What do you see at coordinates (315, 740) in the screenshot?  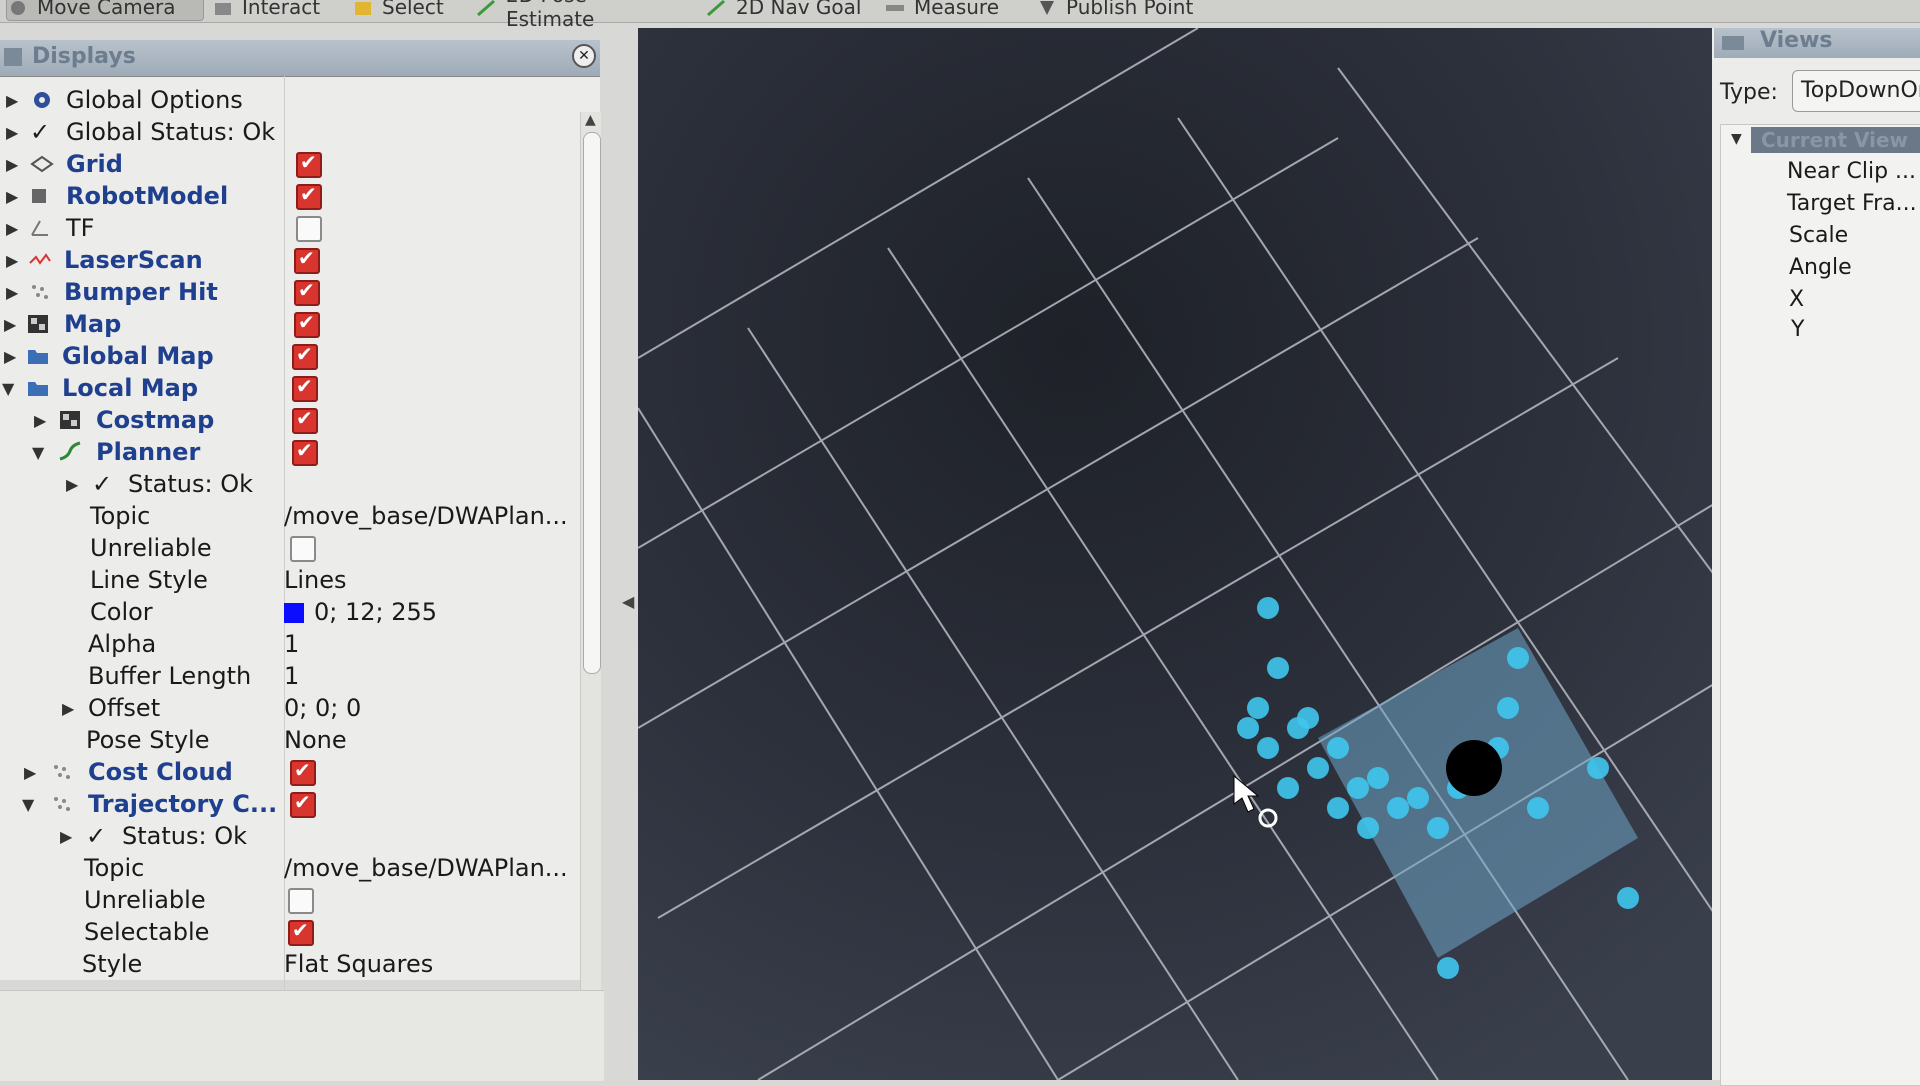 I see `pose-style-value: None` at bounding box center [315, 740].